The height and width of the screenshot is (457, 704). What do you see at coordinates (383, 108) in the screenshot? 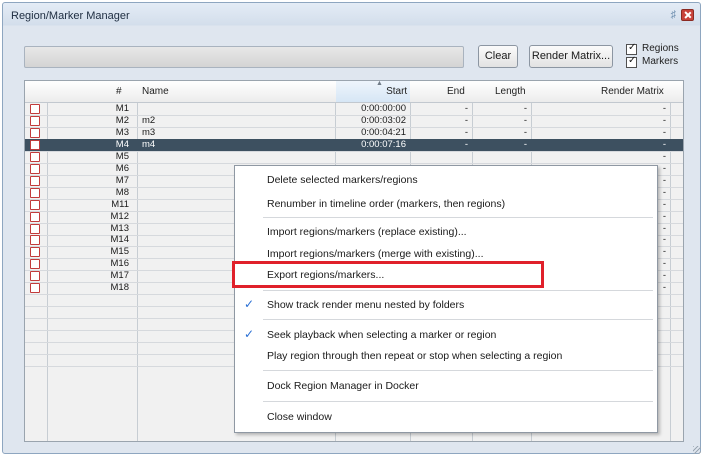
I see `cell-start: 0:00:00:00` at bounding box center [383, 108].